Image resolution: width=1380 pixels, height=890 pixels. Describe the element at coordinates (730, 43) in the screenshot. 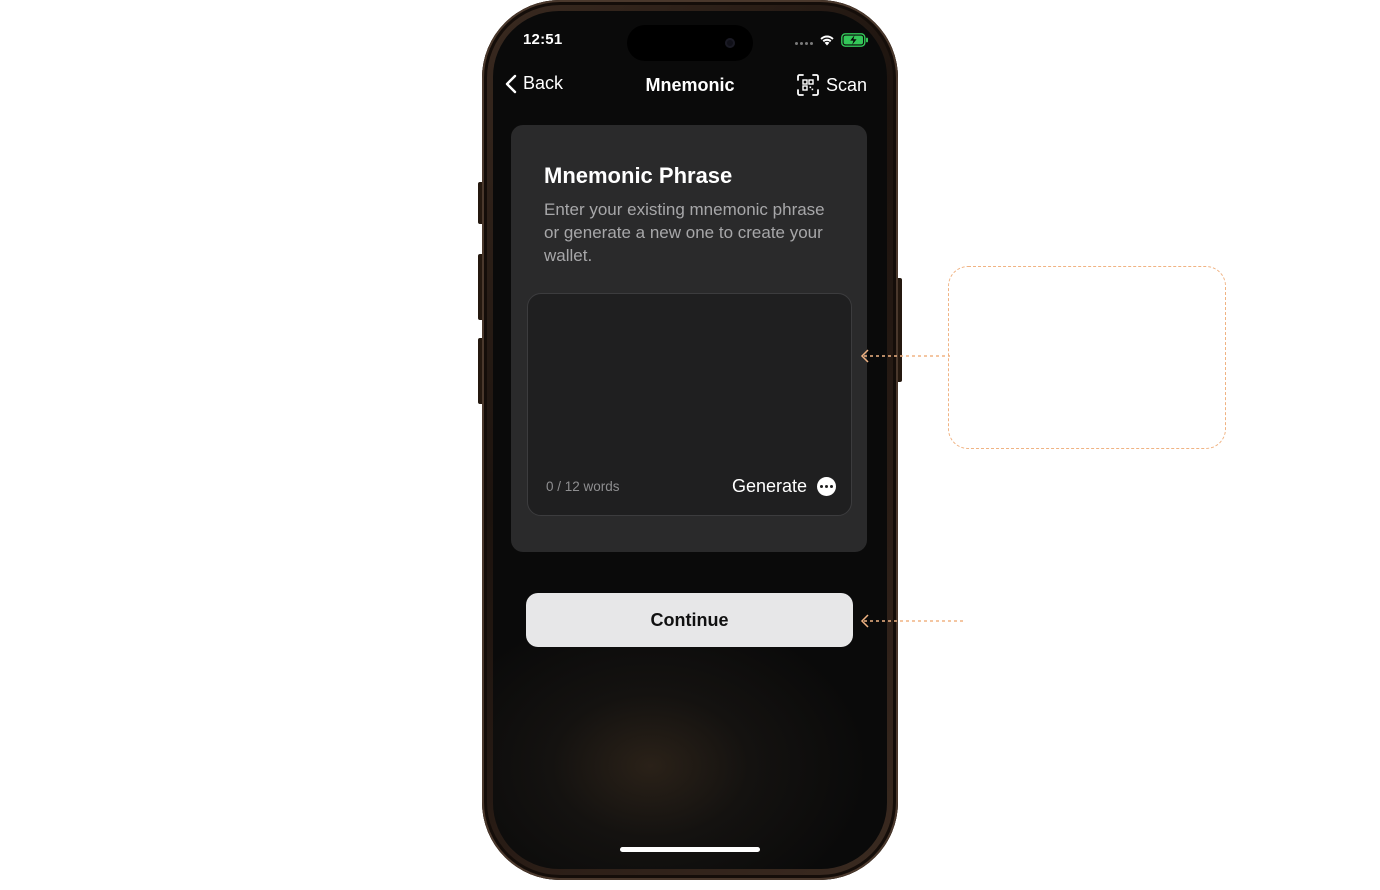

I see `front-camera` at that location.